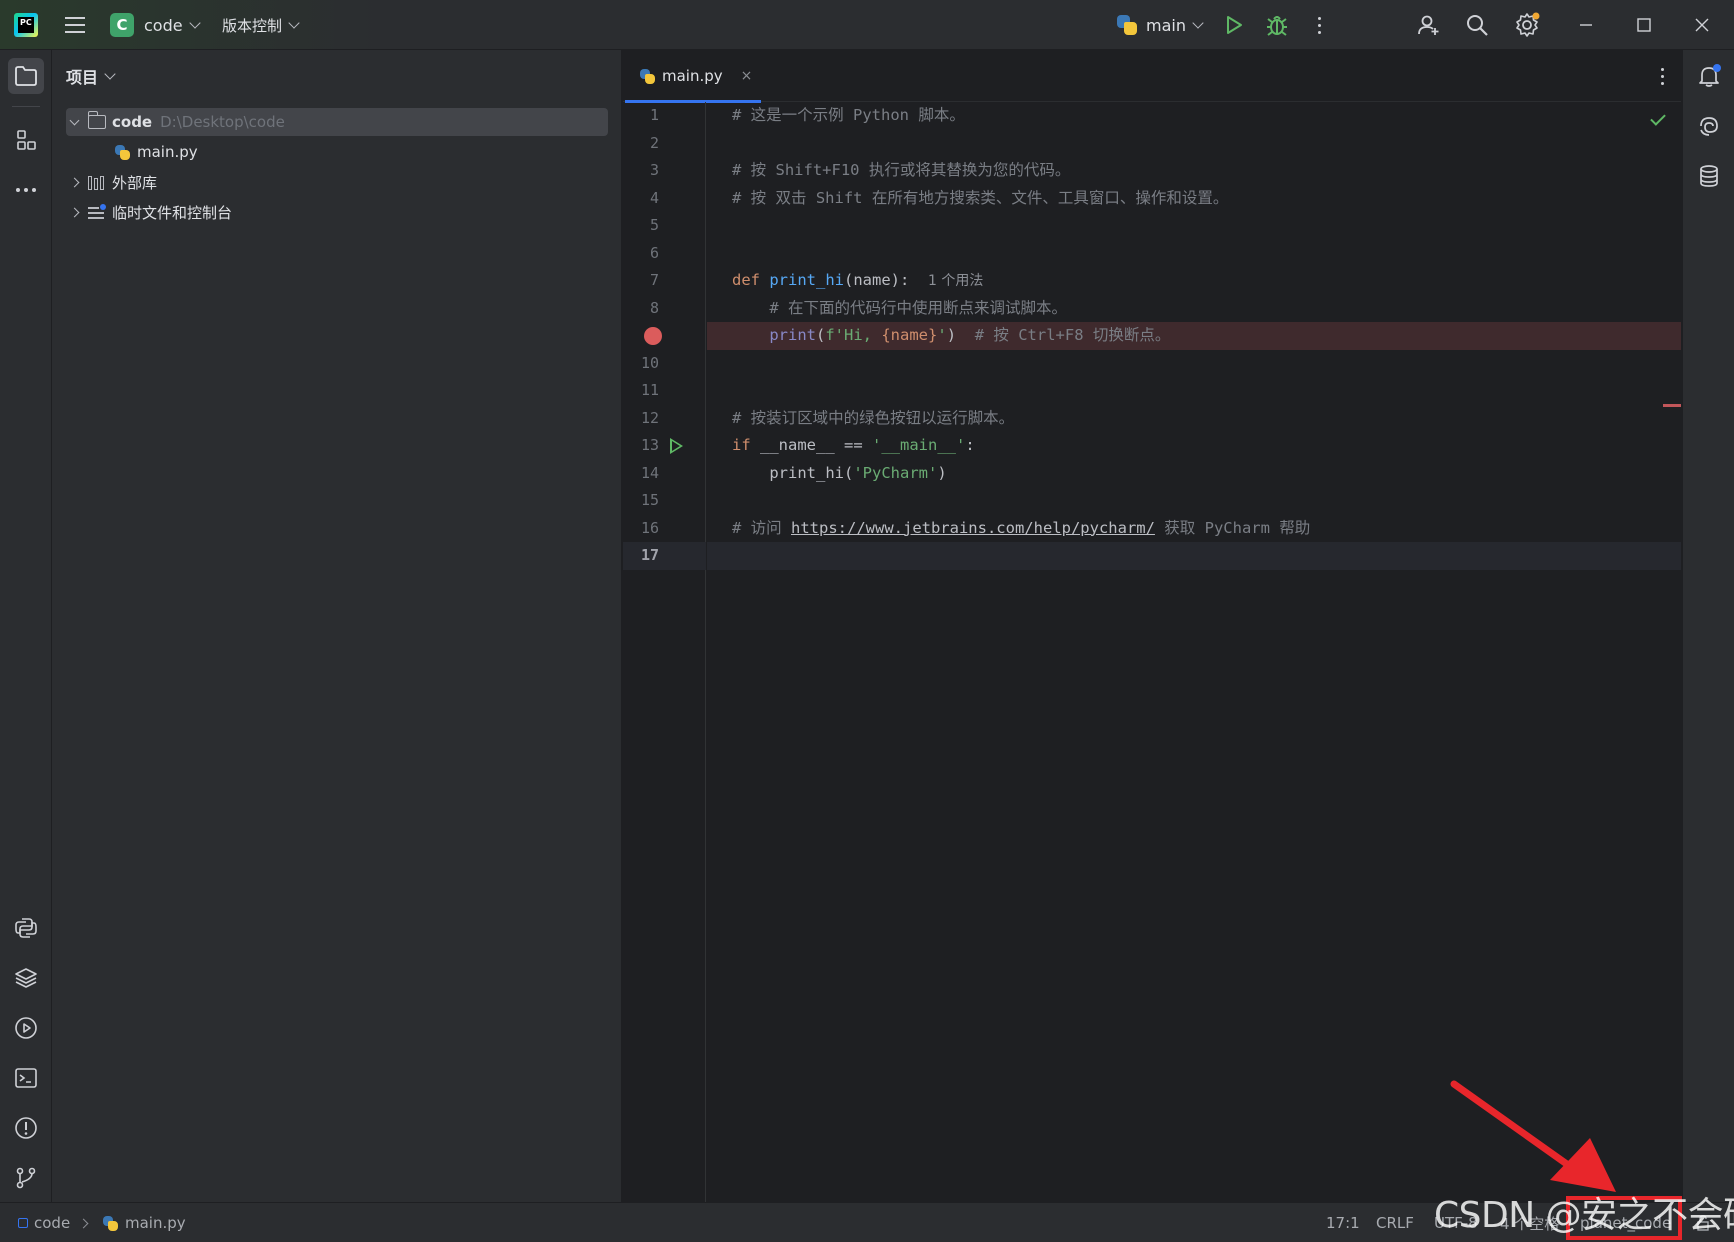 Image resolution: width=1734 pixels, height=1242 pixels. Describe the element at coordinates (261, 25) in the screenshot. I see `vcs-menu: 版本控制` at that location.